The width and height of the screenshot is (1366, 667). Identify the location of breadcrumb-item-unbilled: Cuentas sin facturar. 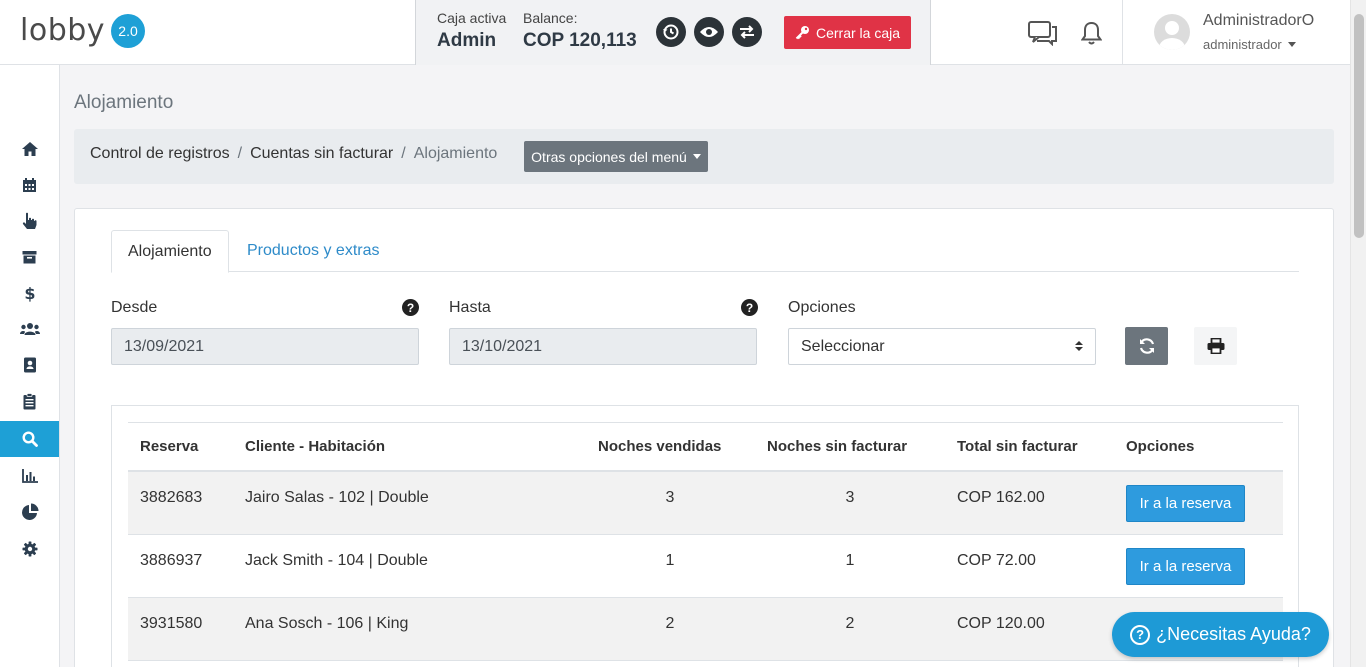
(321, 154).